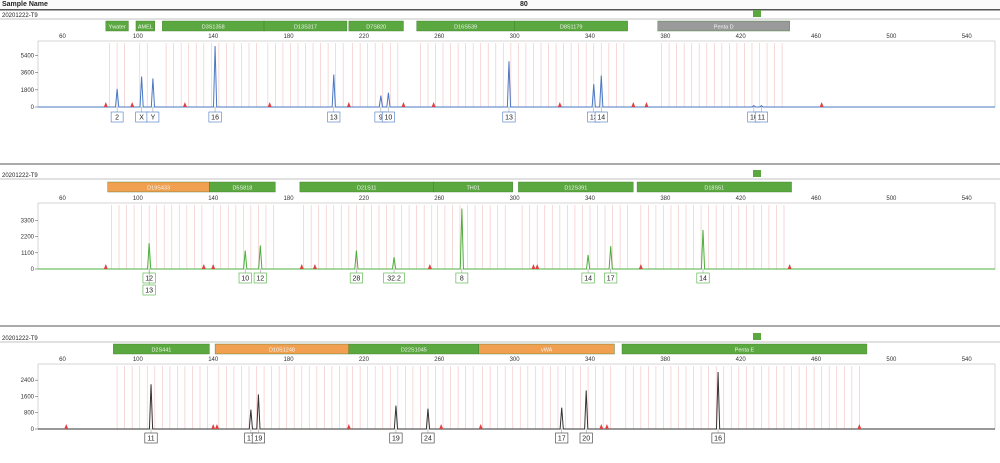  I want to click on marker-label: D7S820, so click(376, 28).